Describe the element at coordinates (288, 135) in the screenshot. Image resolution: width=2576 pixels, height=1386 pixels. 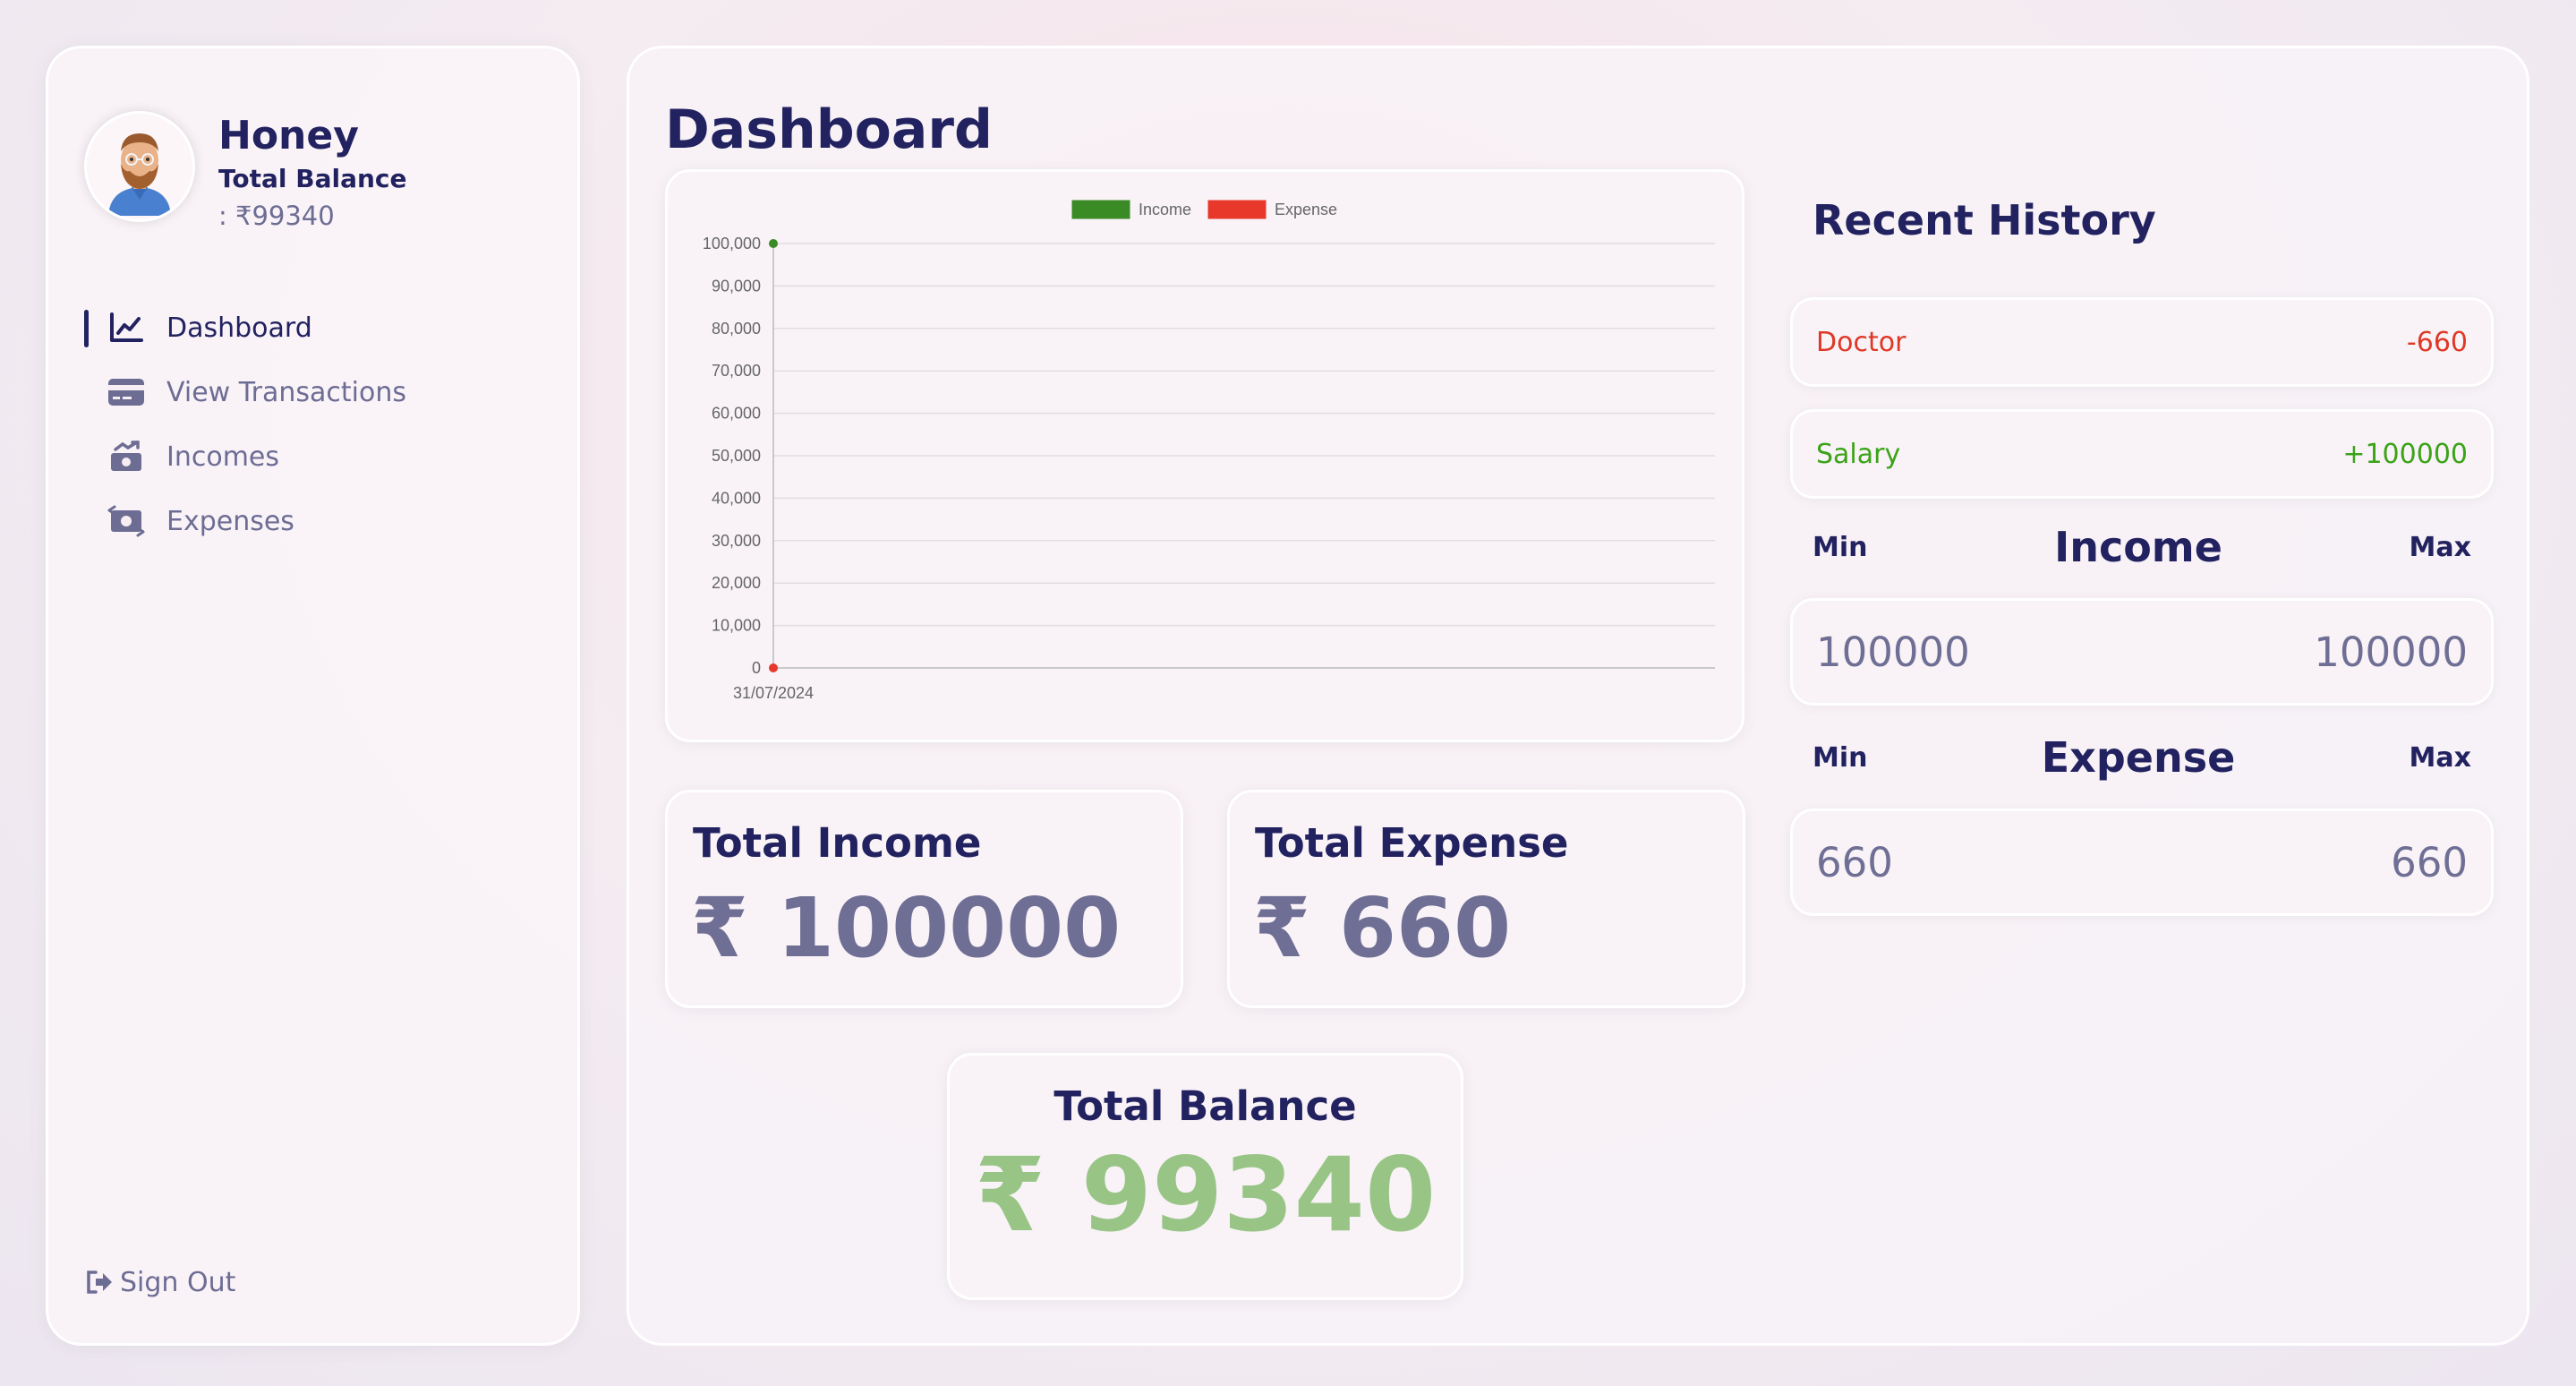
I see `user-name: Honey` at that location.